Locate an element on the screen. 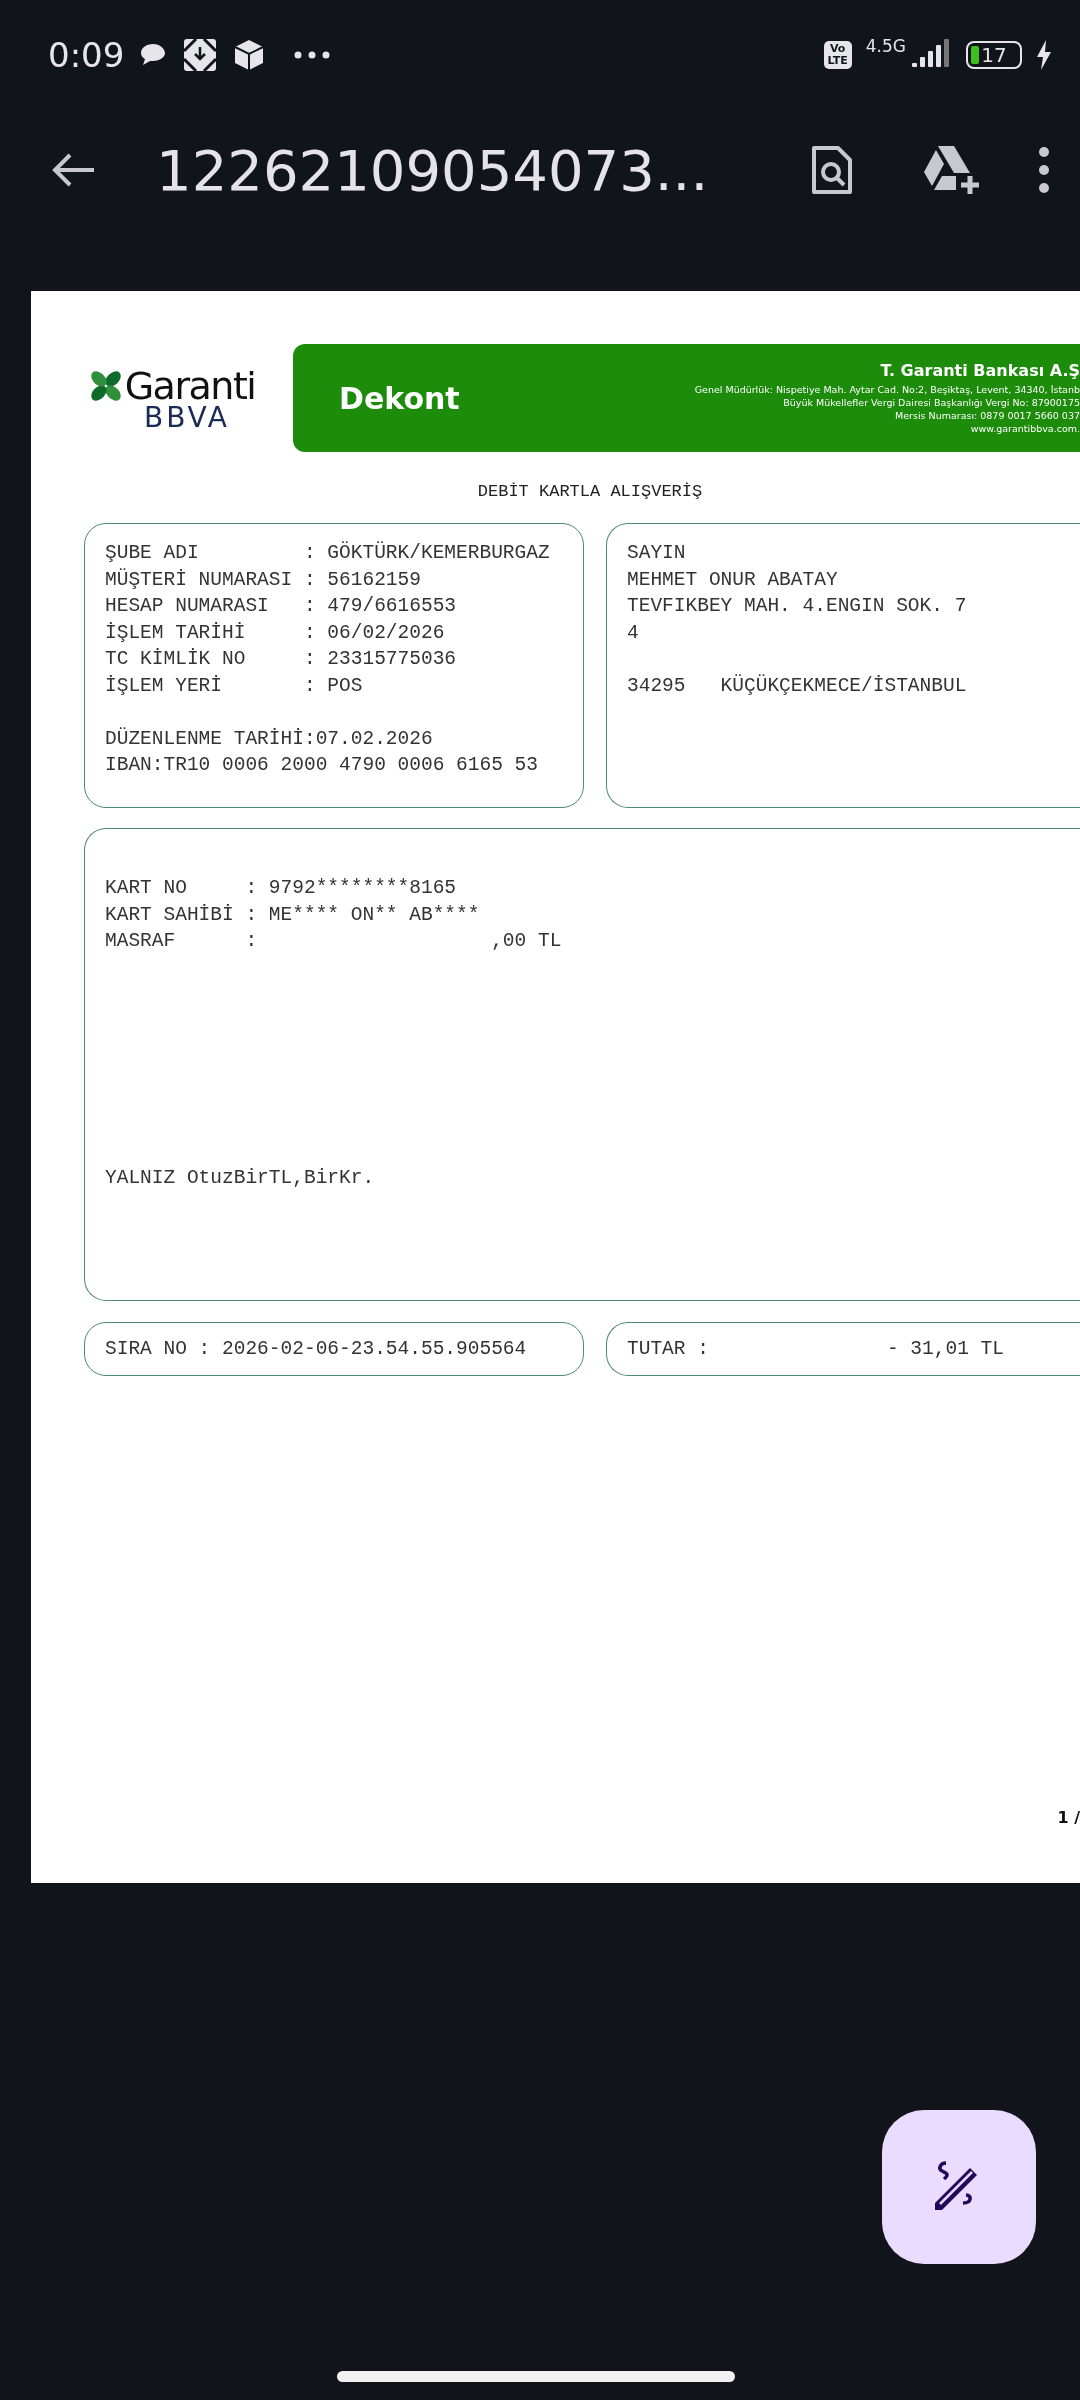 The image size is (1080, 2400). info-line: HESAP NUMARASI : 479/6616553 is located at coordinates (281, 606).